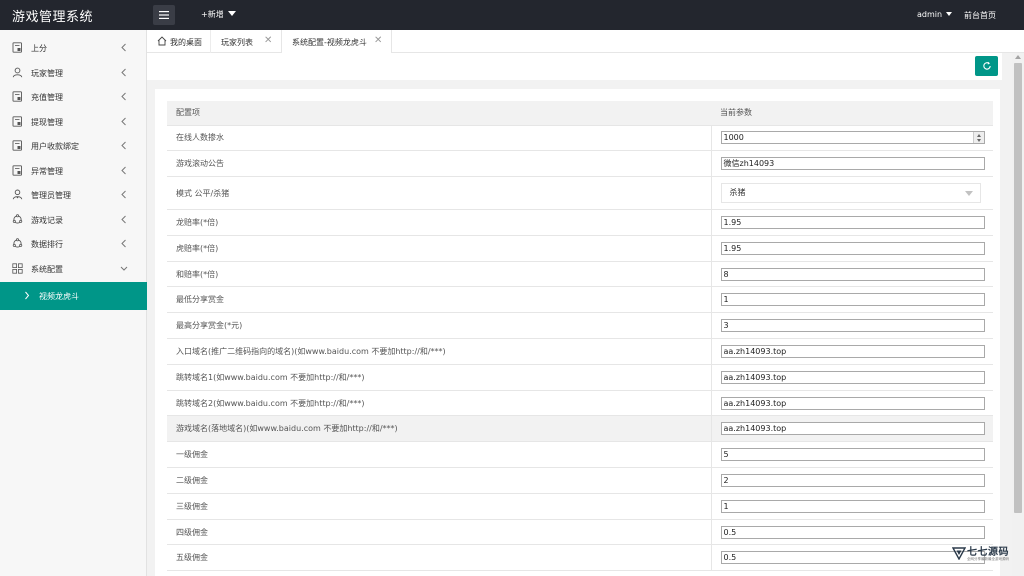  I want to click on front-page-link: 前台首页, so click(980, 15).